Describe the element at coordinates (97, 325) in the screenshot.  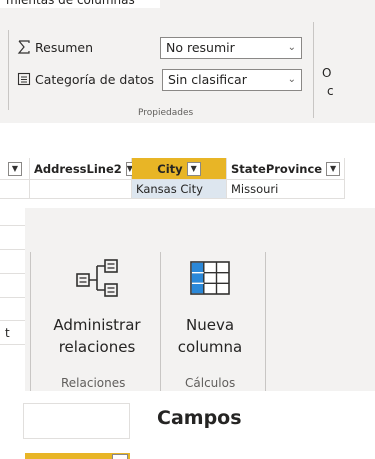
I see `manage-relationships-label: Administrar` at that location.